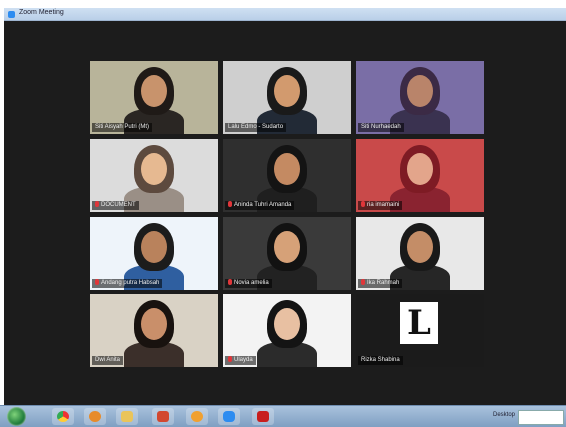  I want to click on participant-name: Dwi Anita, so click(108, 360).